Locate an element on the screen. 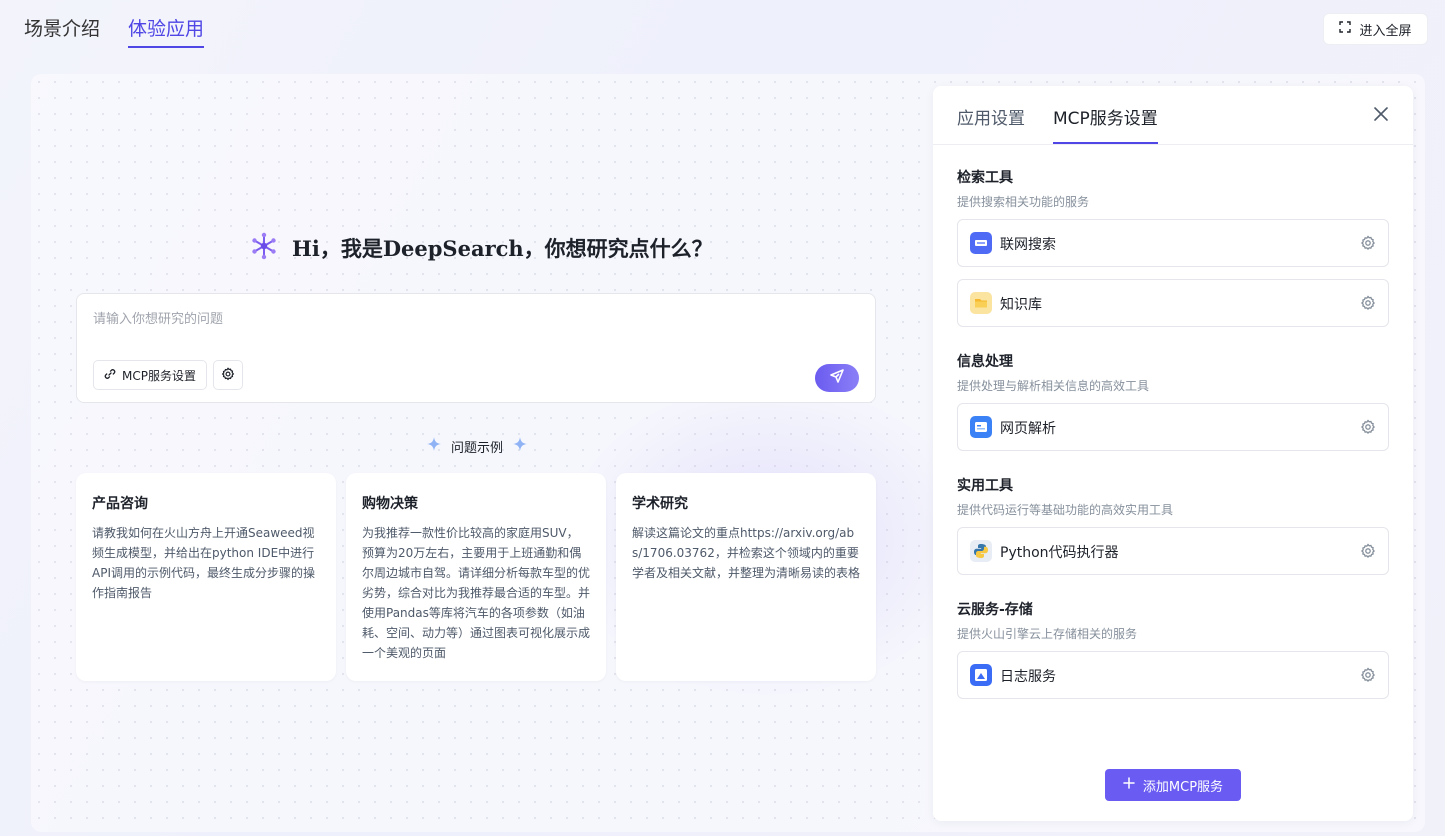  add-mcp-service-label: 添加MCP服务 is located at coordinates (1183, 787).